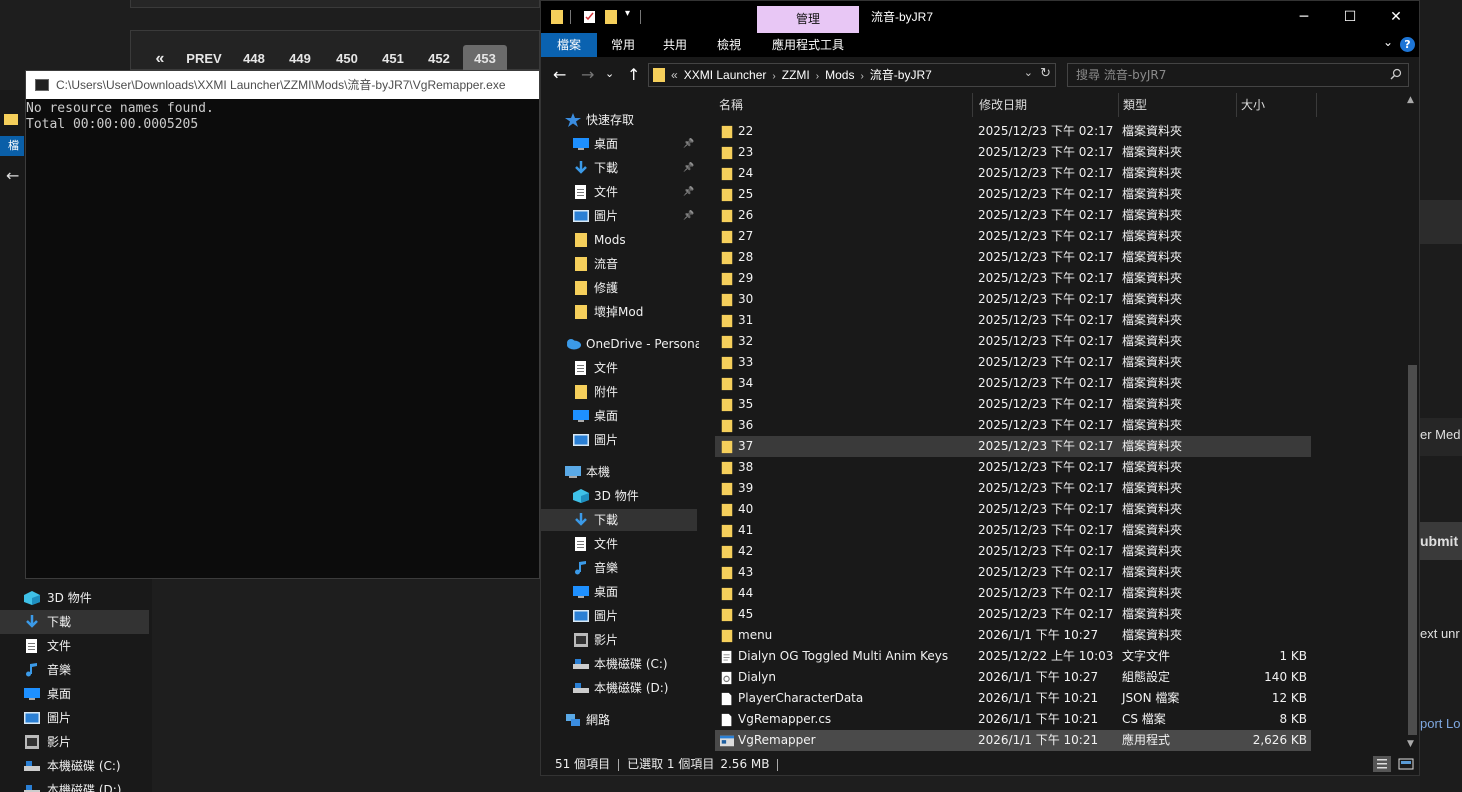  I want to click on refresh-icon: ↻, so click(1045, 73).